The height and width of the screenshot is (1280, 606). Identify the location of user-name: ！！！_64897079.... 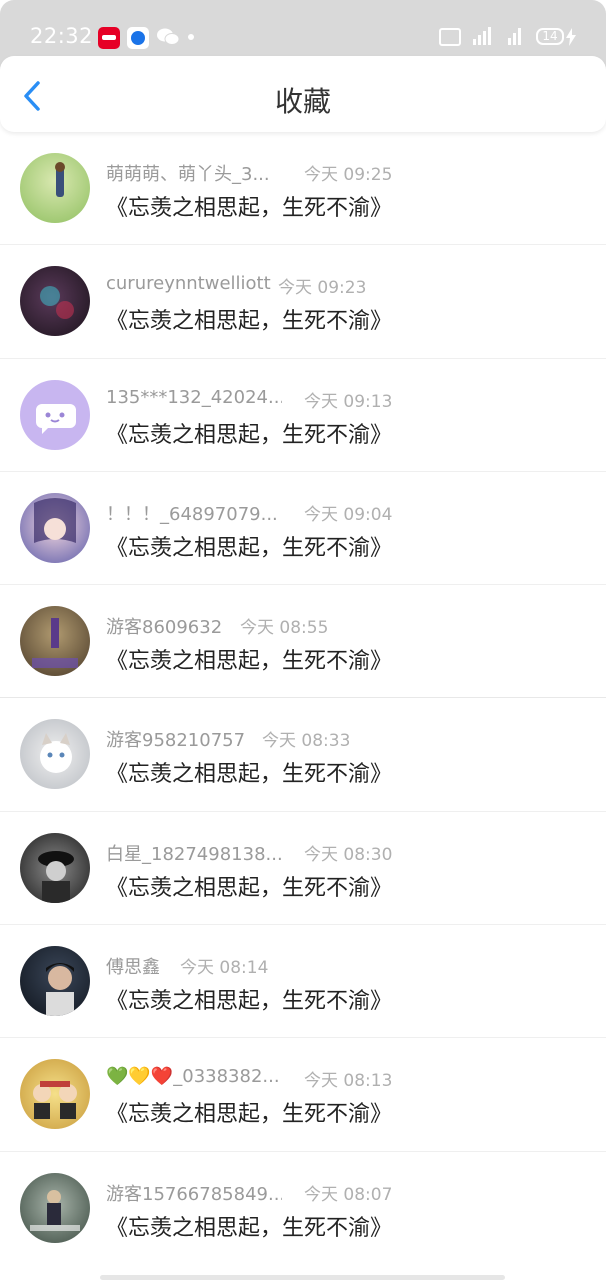
(192, 514).